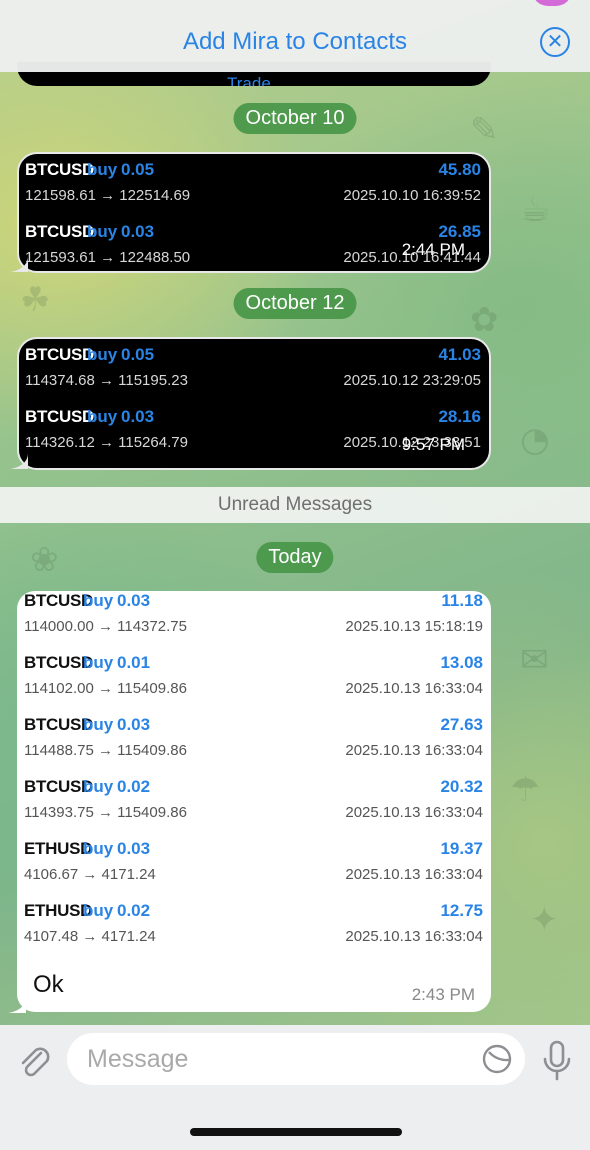 The width and height of the screenshot is (590, 1150). Describe the element at coordinates (461, 724) in the screenshot. I see `trade-profit: 27.63` at that location.